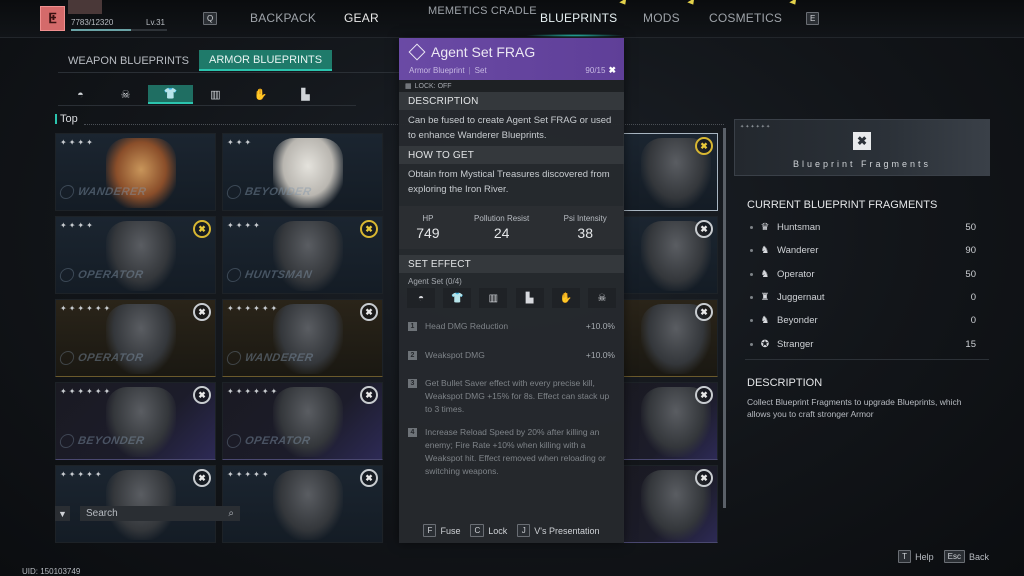 The height and width of the screenshot is (576, 1024). What do you see at coordinates (430, 530) in the screenshot?
I see `key-hint: F` at bounding box center [430, 530].